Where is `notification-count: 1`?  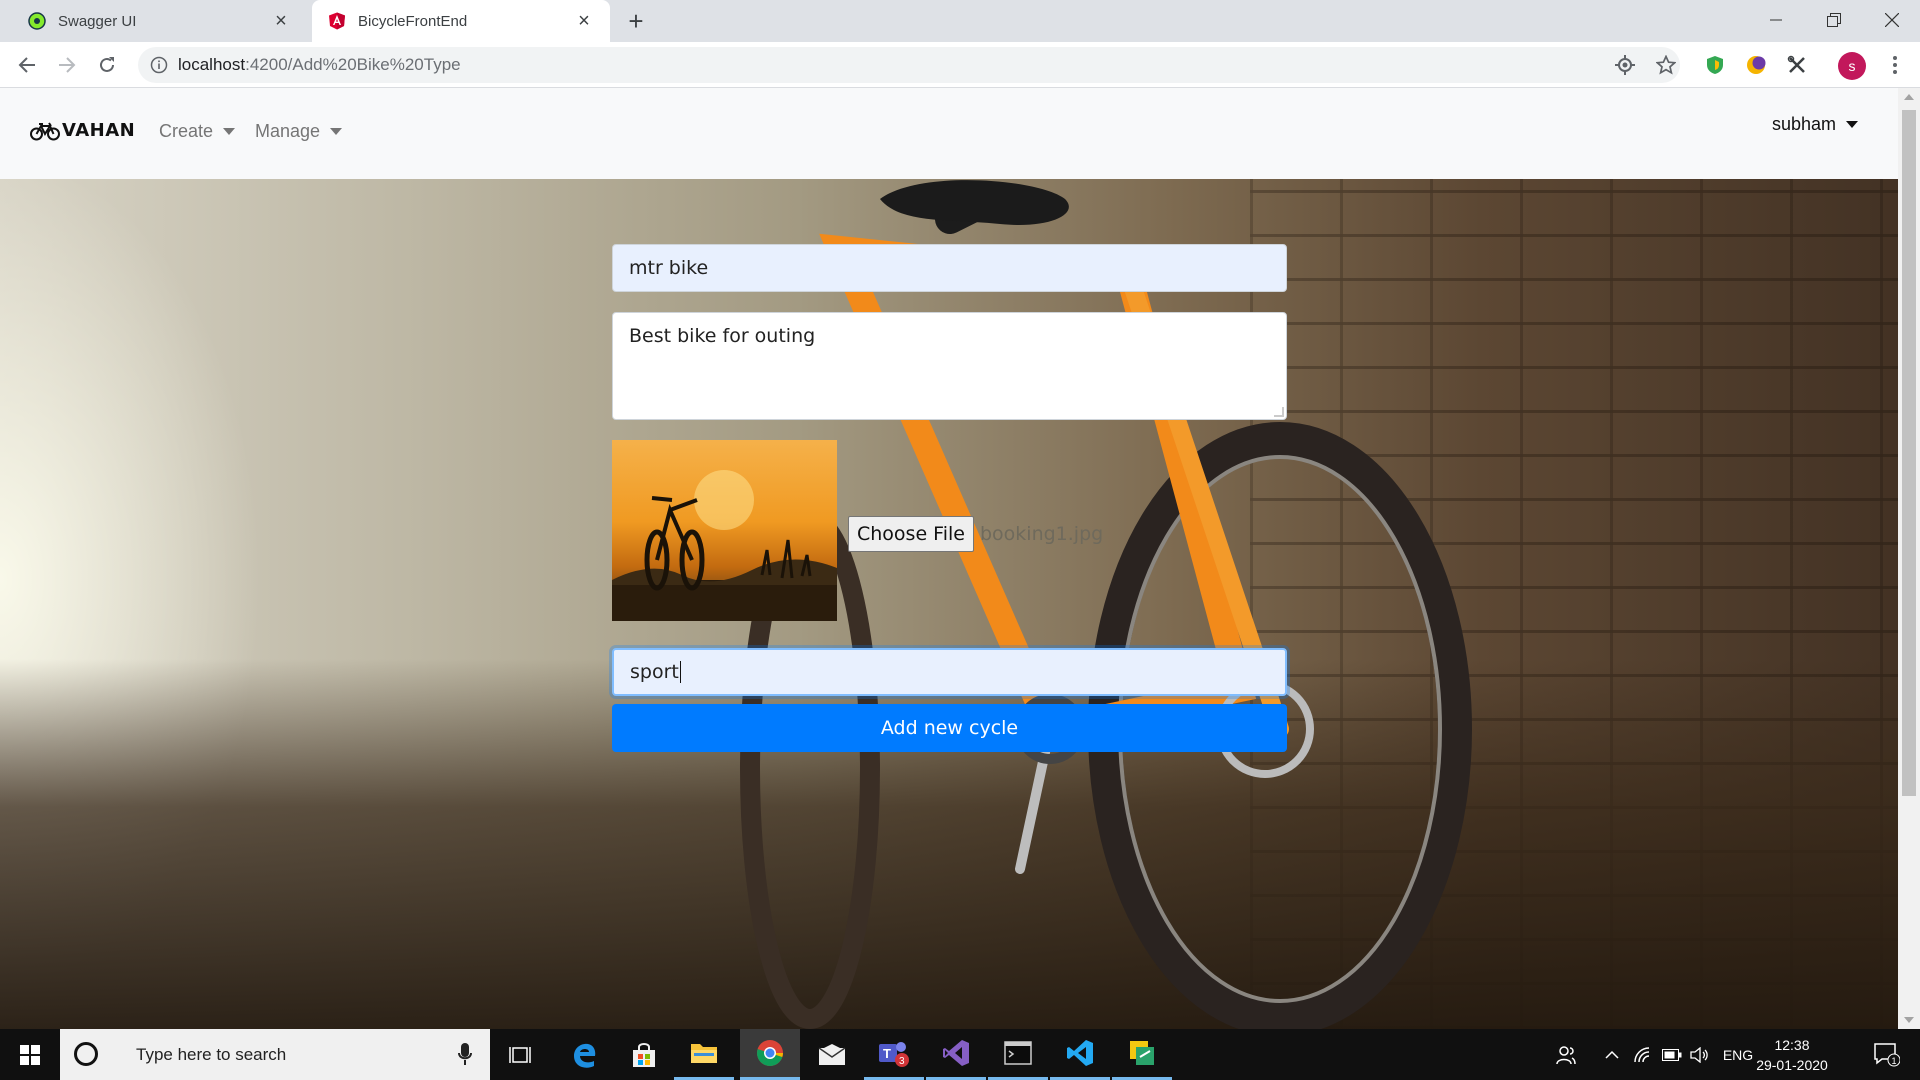 notification-count: 1 is located at coordinates (1894, 1061).